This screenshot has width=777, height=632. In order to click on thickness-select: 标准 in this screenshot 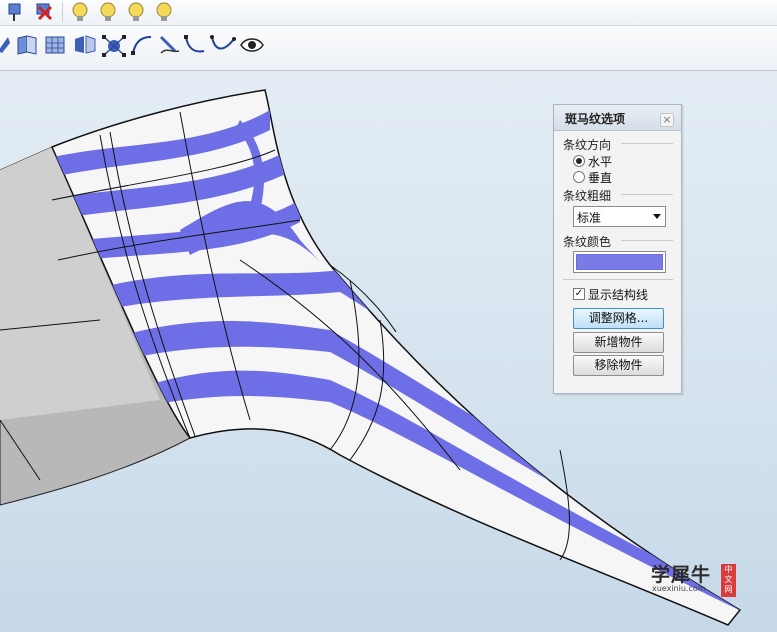, I will do `click(619, 216)`.